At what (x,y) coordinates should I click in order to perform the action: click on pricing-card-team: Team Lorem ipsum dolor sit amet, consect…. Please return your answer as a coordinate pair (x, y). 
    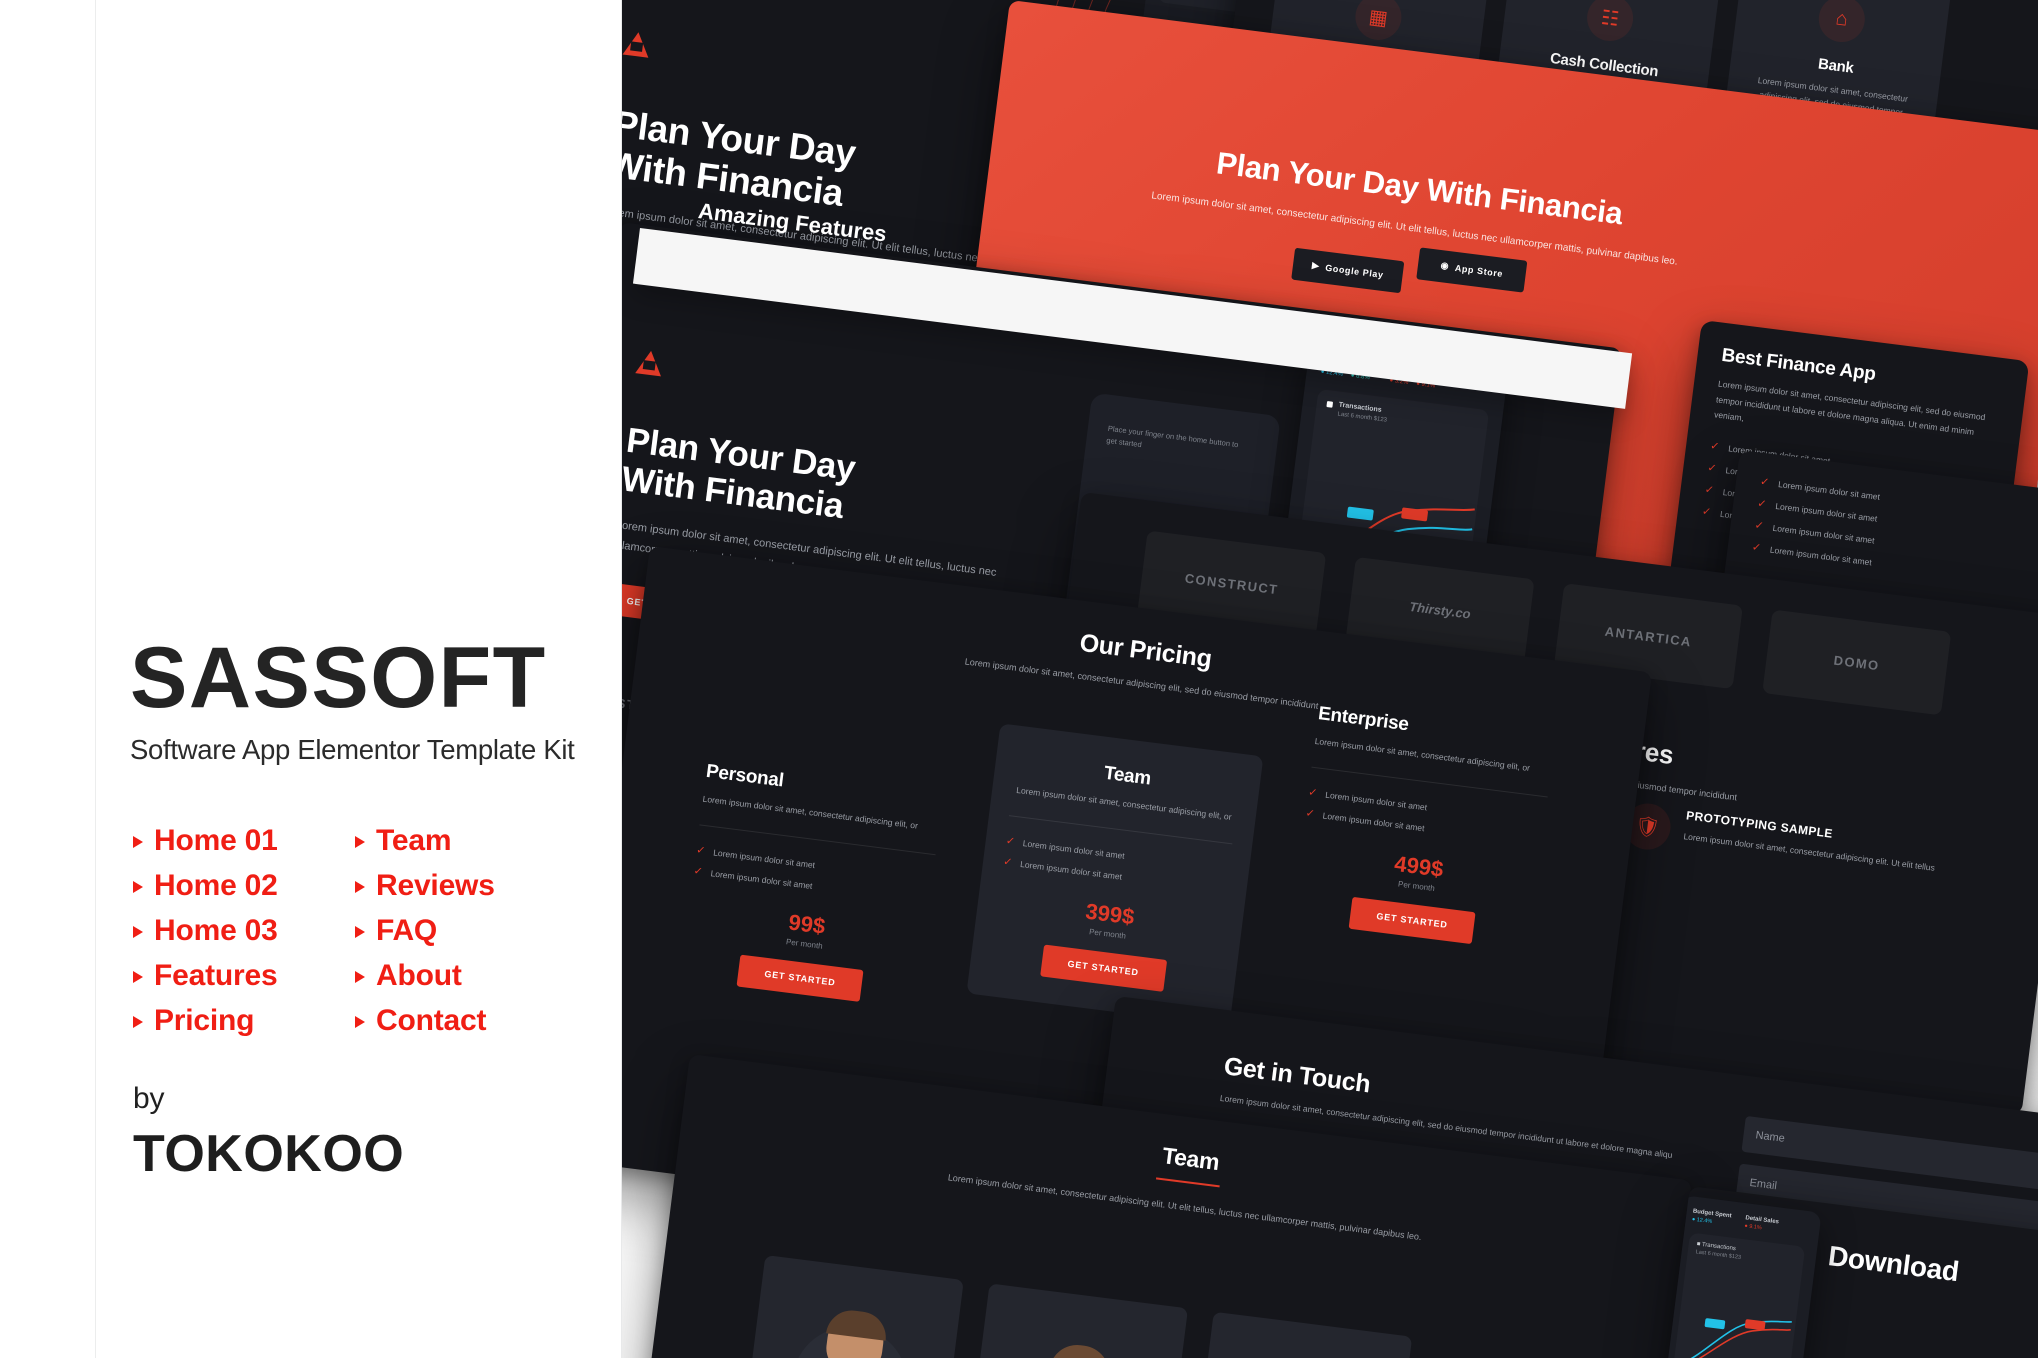
    Looking at the image, I should click on (1115, 875).